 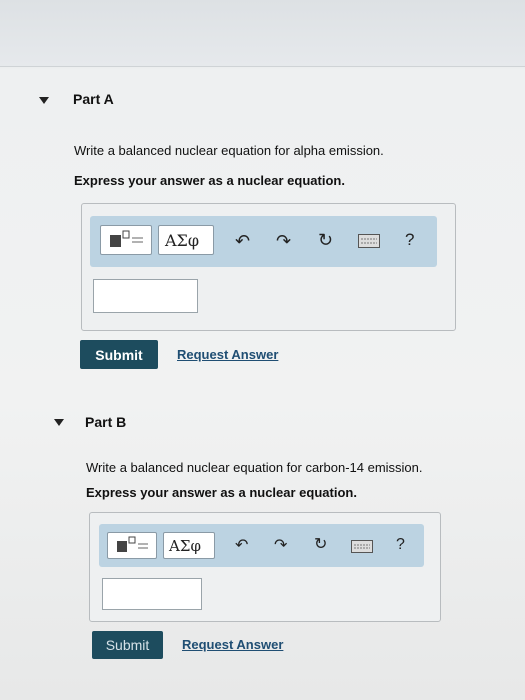 I want to click on part-a-request-answer-link: Request Answer, so click(x=227, y=354).